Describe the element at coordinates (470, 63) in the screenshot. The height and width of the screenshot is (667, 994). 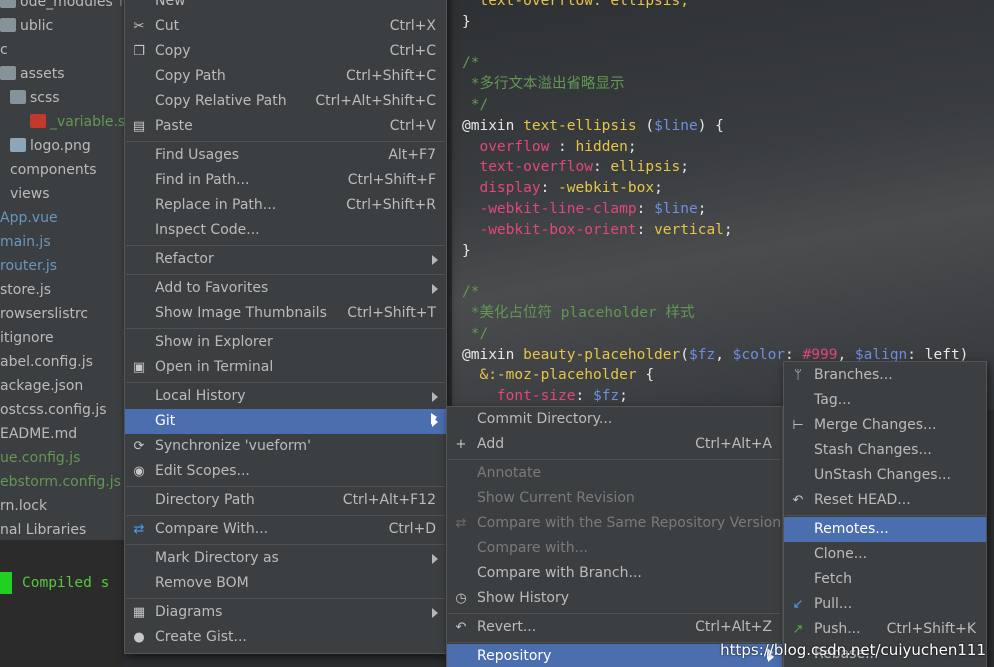
I see `code-line: /*` at that location.